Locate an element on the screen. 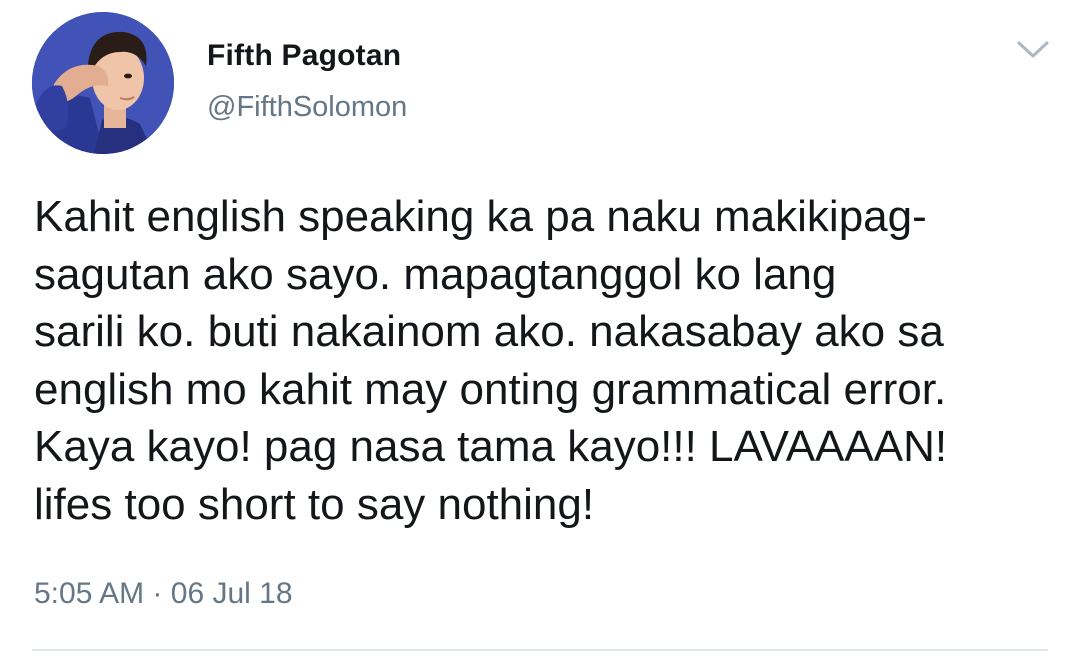 This screenshot has width=1080, height=655. tweet-date: 06 Jul 18 is located at coordinates (231, 593).